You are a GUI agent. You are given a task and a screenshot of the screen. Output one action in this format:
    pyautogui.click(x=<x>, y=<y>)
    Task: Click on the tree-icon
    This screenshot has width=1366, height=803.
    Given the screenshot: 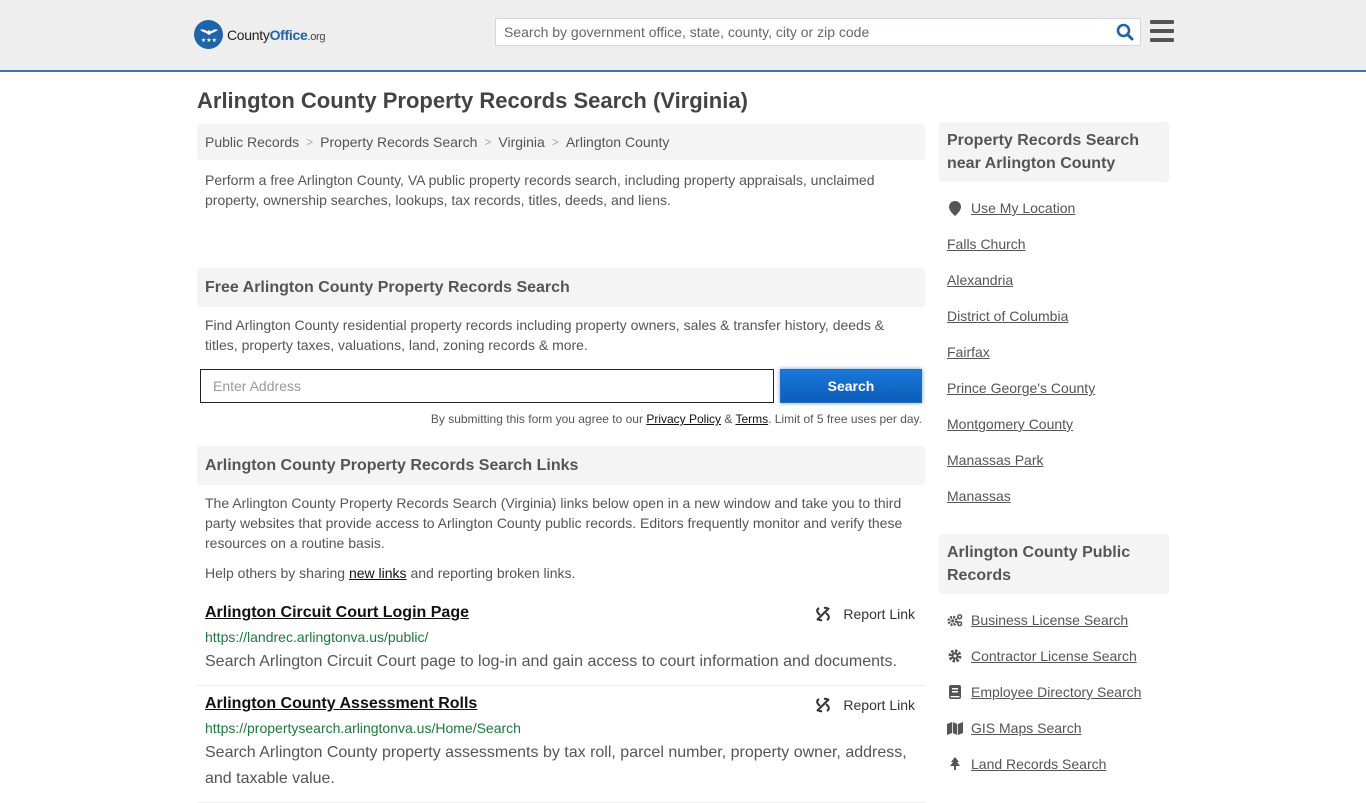 What is the action you would take?
    pyautogui.click(x=955, y=764)
    